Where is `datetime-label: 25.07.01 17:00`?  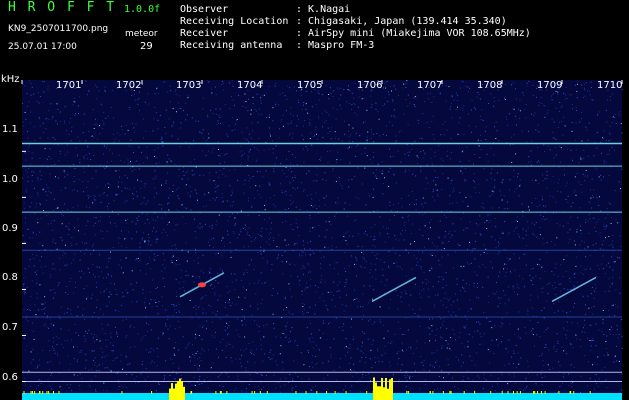
datetime-label: 25.07.01 17:00 is located at coordinates (42, 47).